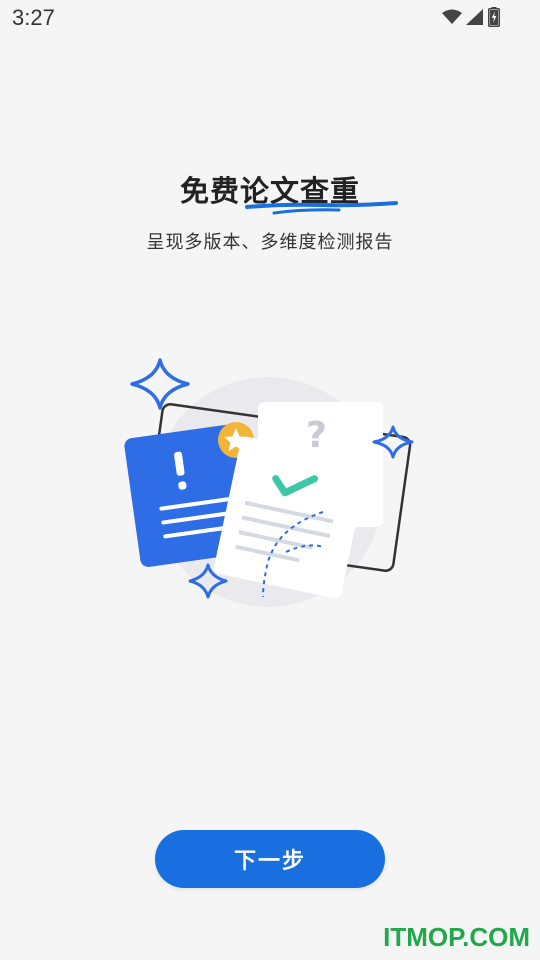 Image resolution: width=540 pixels, height=960 pixels. Describe the element at coordinates (270, 242) in the screenshot. I see `page-subtitle: 呈现多版本、多维度检测报告` at that location.